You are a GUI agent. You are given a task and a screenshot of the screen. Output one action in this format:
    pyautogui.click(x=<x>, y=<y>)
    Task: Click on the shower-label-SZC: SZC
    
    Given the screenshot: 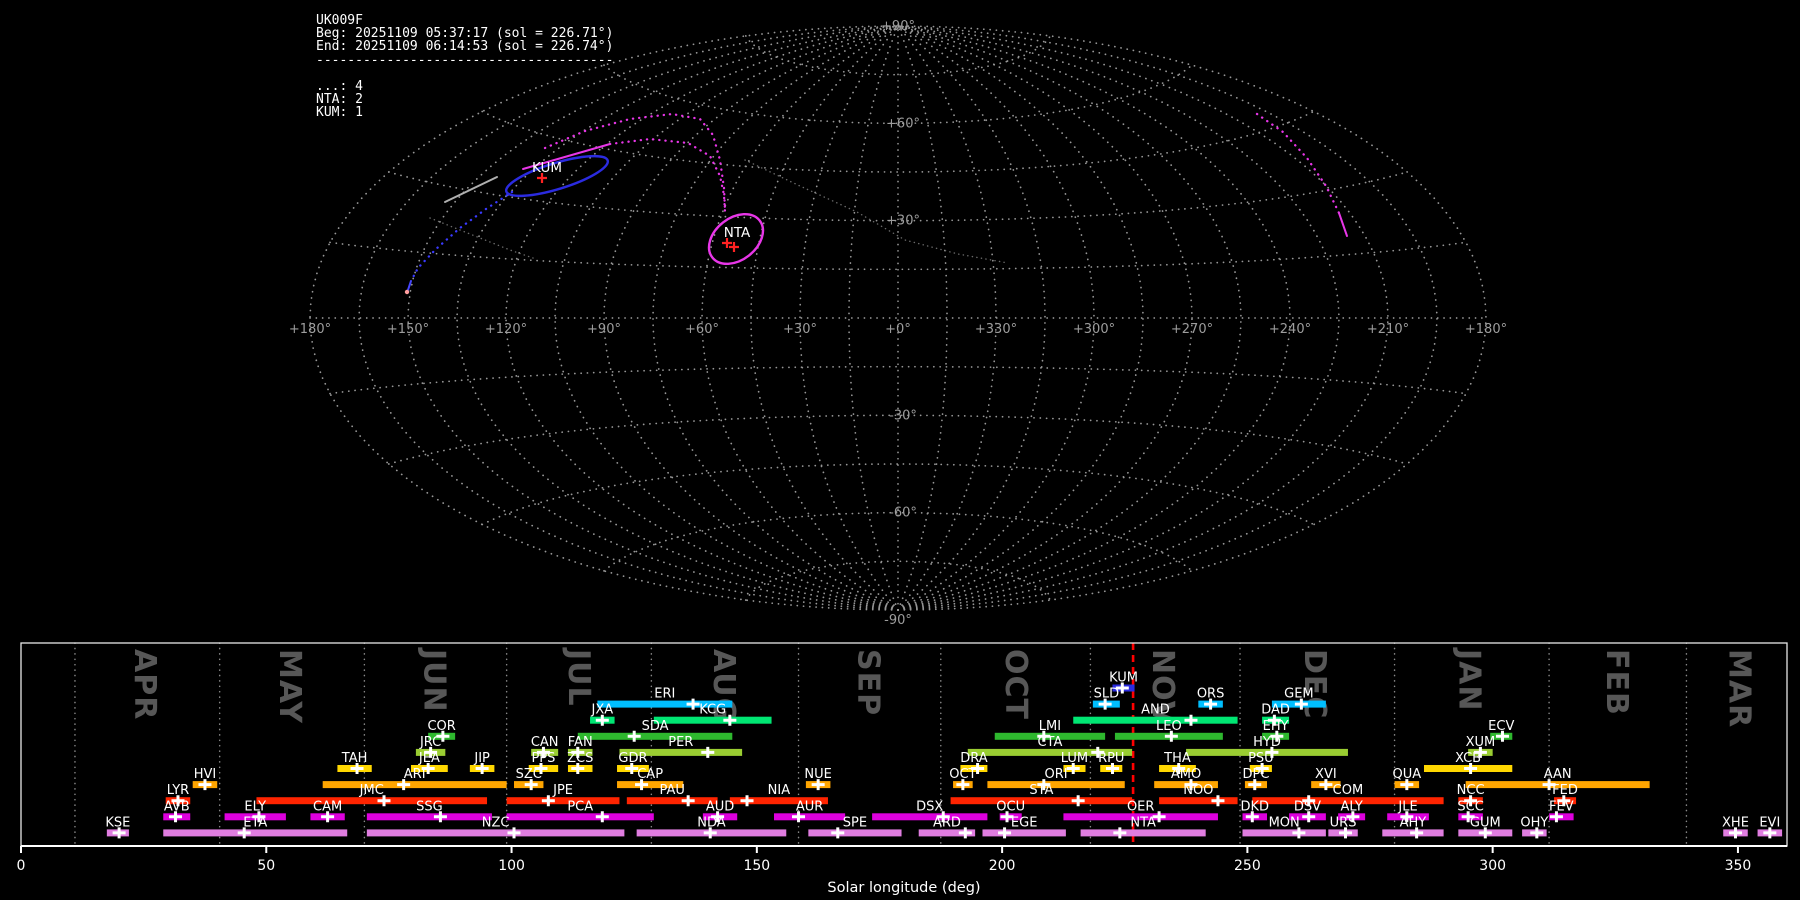 What is the action you would take?
    pyautogui.click(x=529, y=774)
    